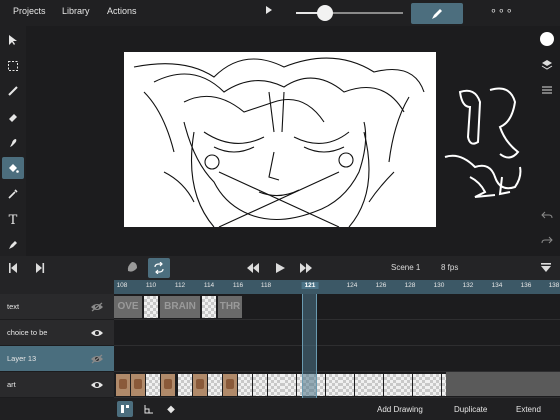  Describe the element at coordinates (400, 409) in the screenshot. I see `add-drawing-button: Add Drawing` at that location.